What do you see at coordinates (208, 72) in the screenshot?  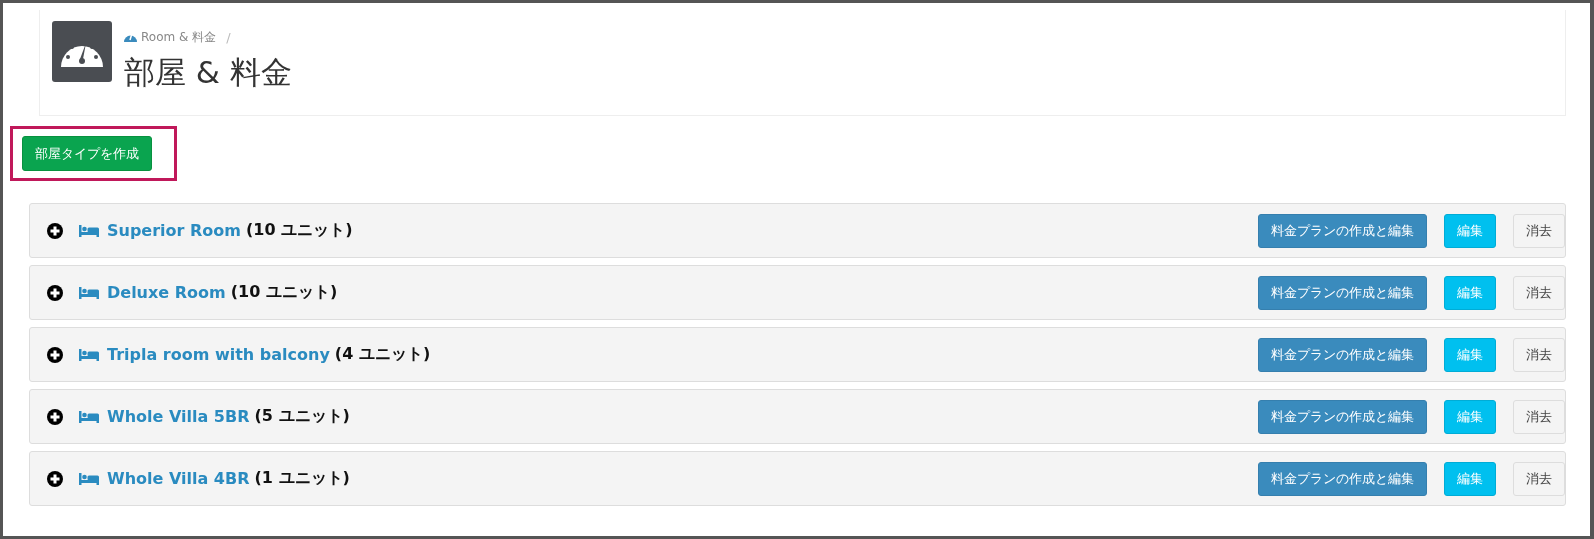 I see `page-title: 部屋 & 料金` at bounding box center [208, 72].